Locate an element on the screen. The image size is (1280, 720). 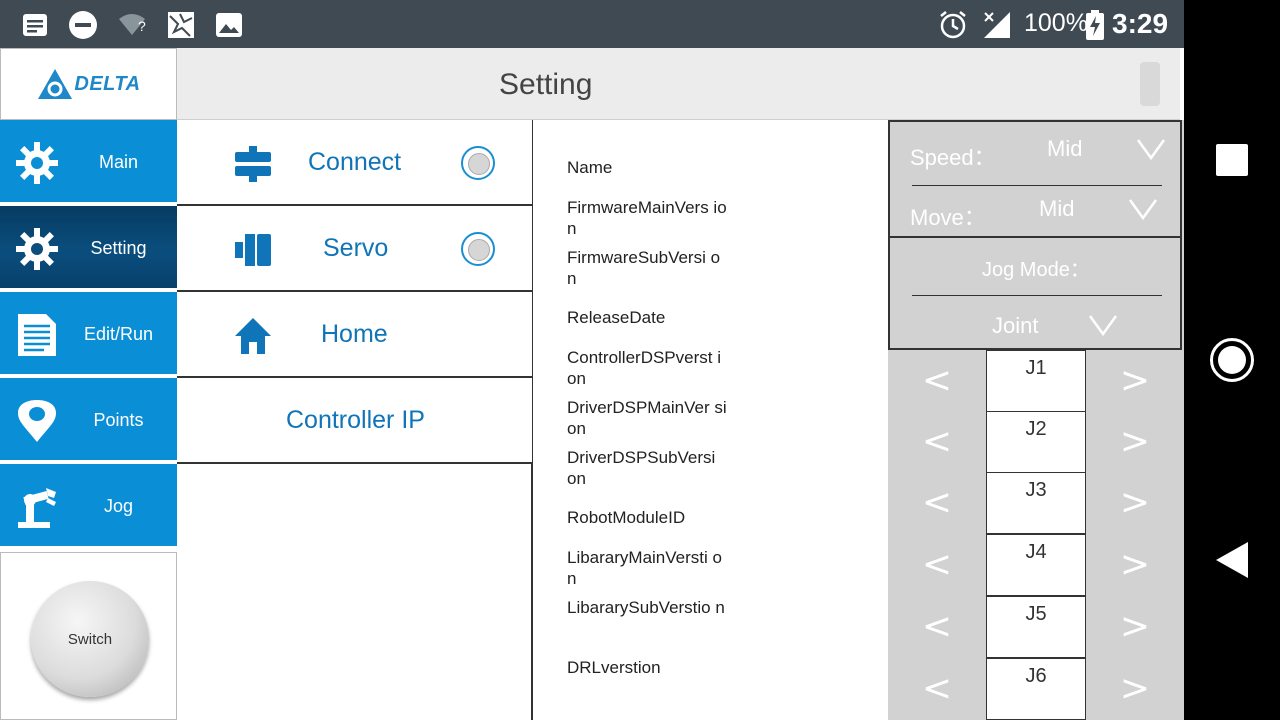
sidebar-item-label: Points is located at coordinates (118, 420).